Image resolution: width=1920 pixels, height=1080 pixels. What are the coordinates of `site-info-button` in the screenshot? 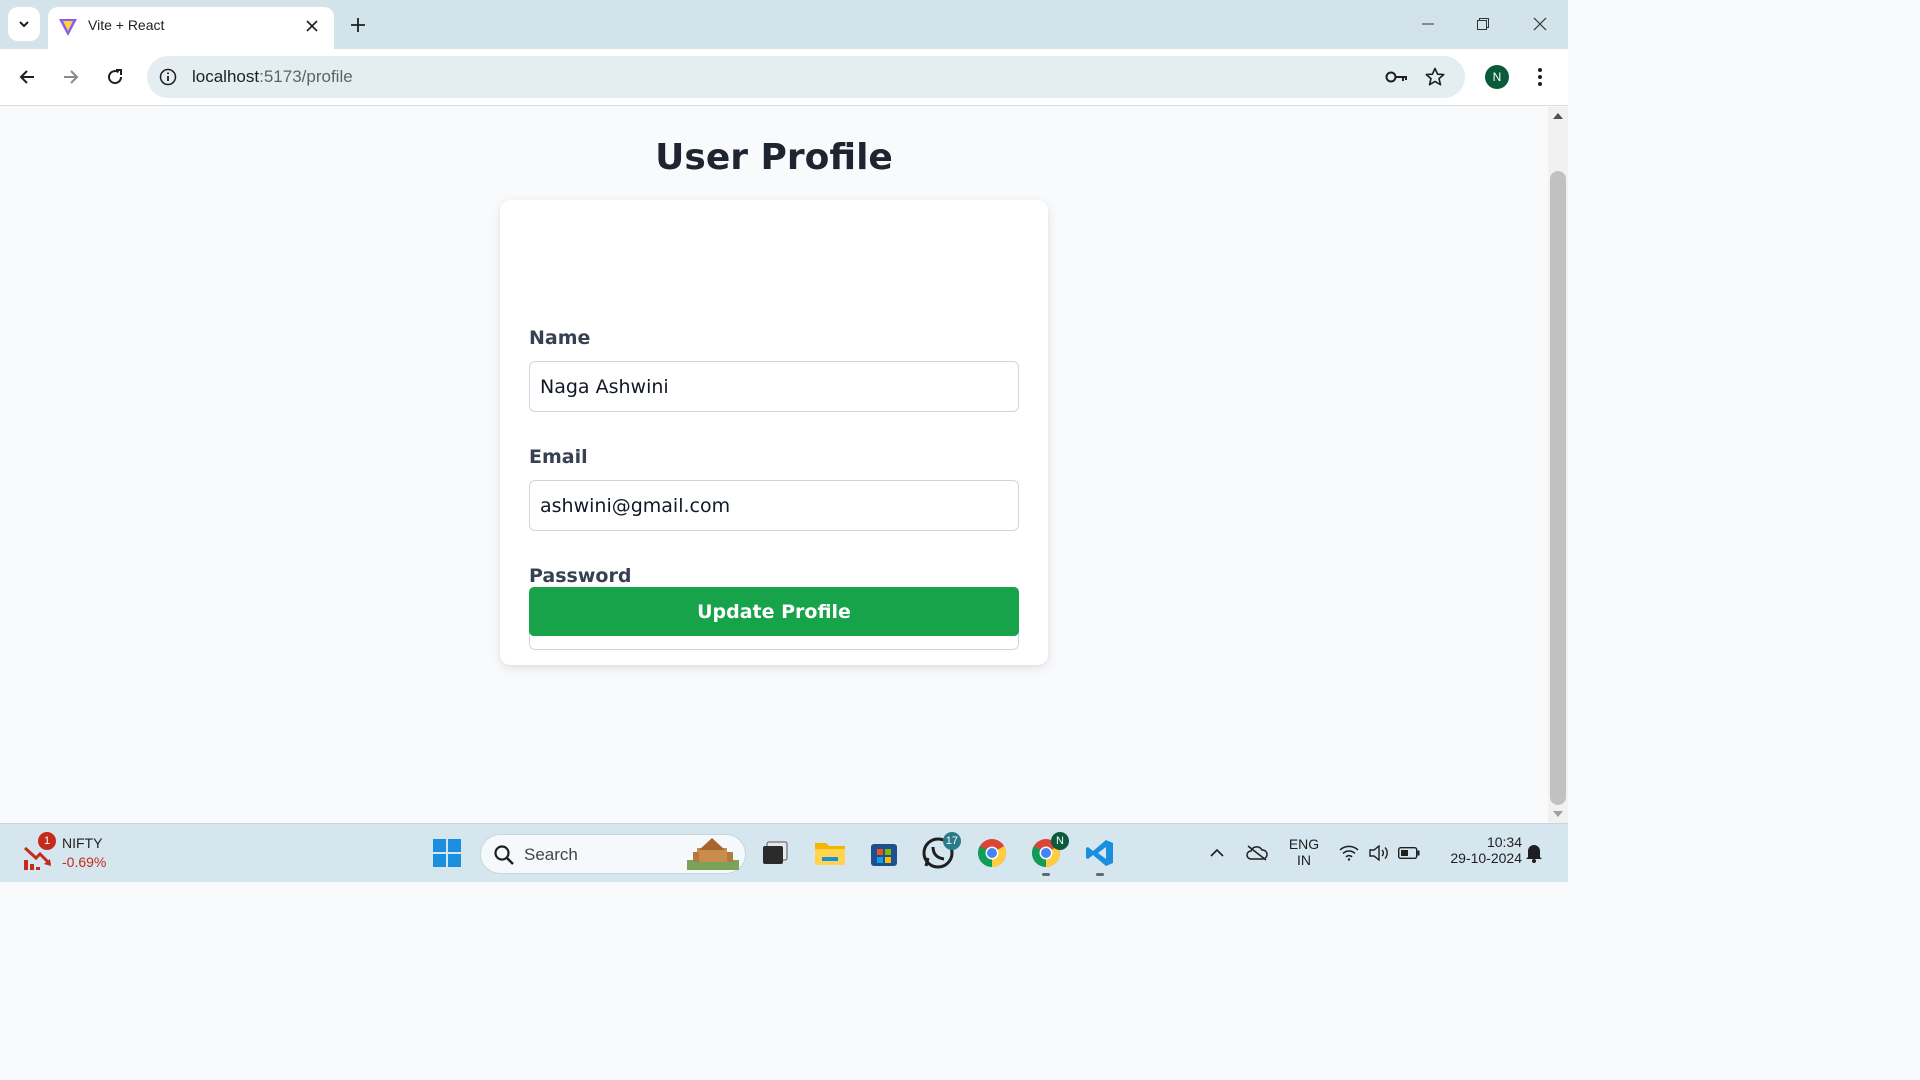 It's located at (168, 77).